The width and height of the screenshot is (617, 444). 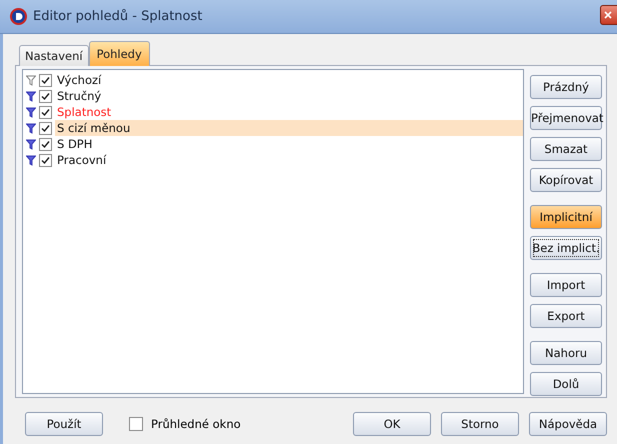 What do you see at coordinates (196, 424) in the screenshot?
I see `checkbox-label: Průhledné okno` at bounding box center [196, 424].